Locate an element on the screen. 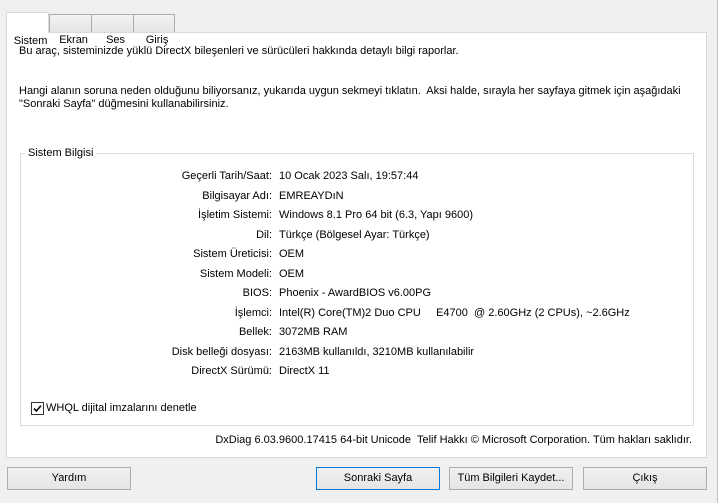 The image size is (718, 503). whql-checkbox is located at coordinates (37, 408).